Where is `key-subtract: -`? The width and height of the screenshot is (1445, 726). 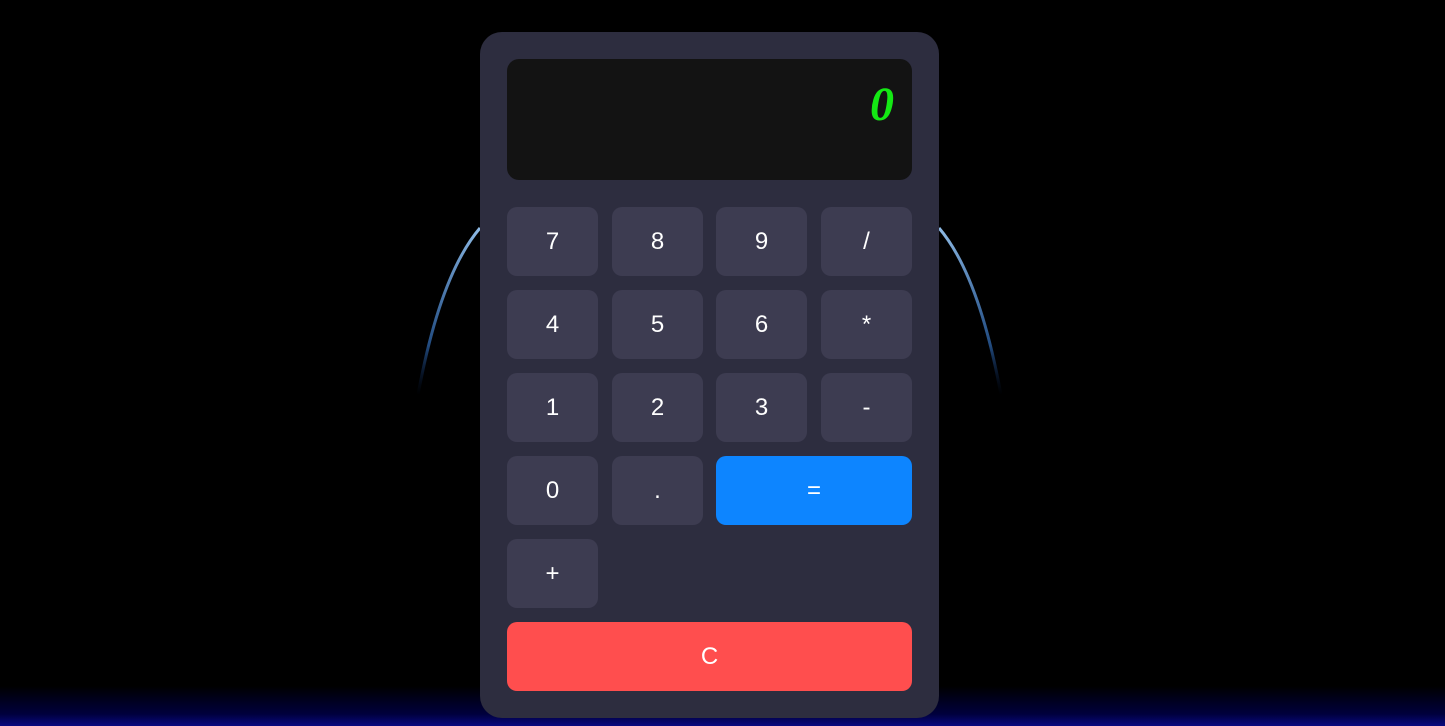 key-subtract: - is located at coordinates (866, 407).